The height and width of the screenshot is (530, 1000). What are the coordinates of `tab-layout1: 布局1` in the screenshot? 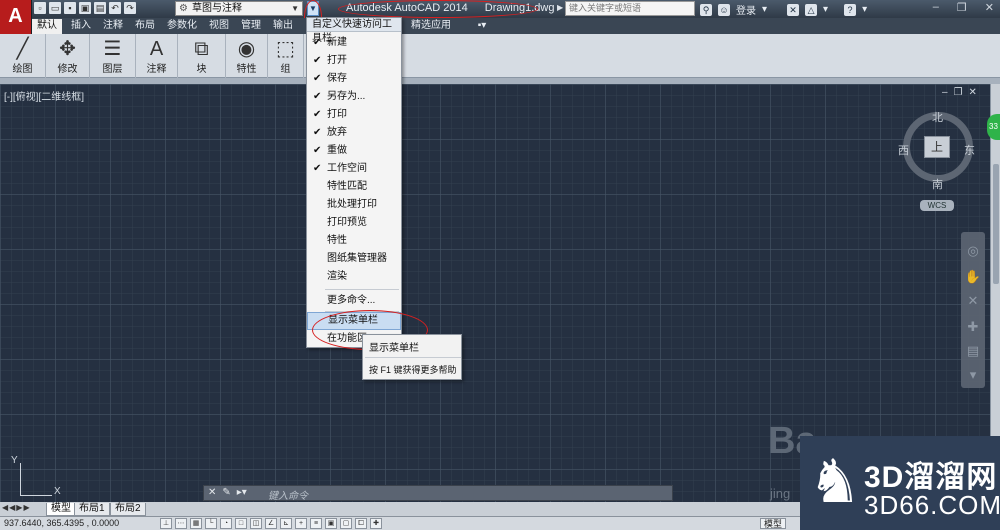 It's located at (92, 509).